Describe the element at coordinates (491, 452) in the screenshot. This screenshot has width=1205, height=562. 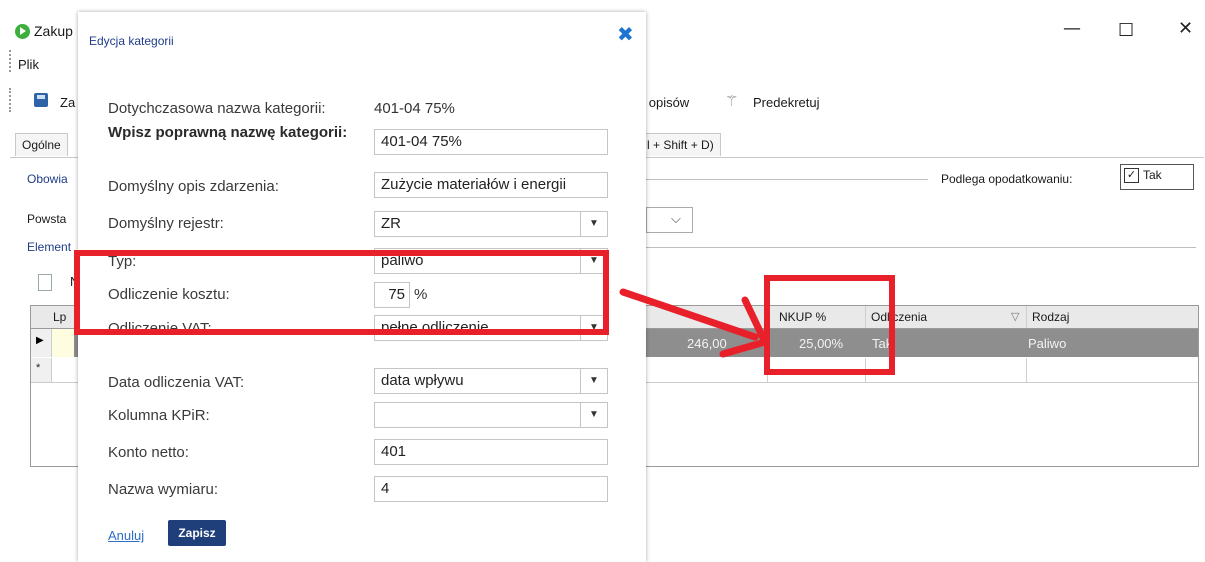
I see `account-field: 401` at that location.